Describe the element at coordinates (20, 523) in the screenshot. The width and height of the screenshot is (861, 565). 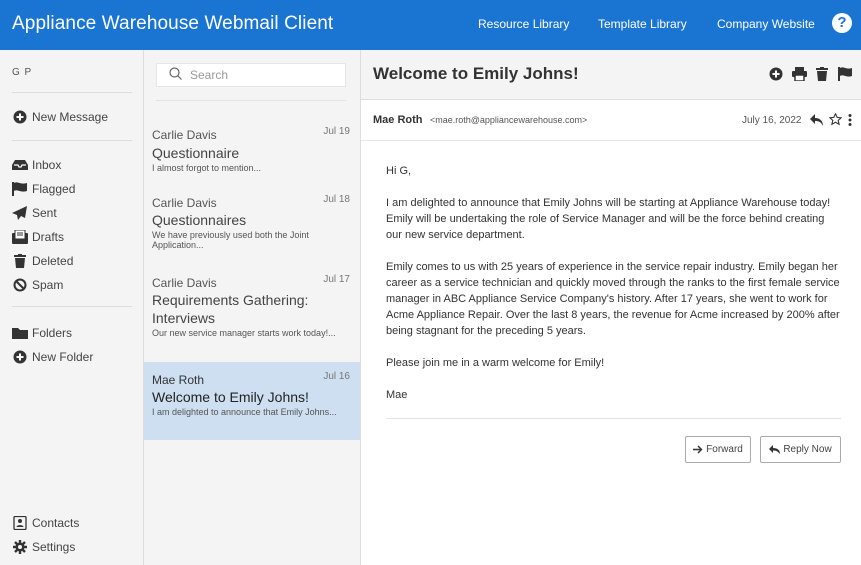
I see `contacts-icon` at that location.